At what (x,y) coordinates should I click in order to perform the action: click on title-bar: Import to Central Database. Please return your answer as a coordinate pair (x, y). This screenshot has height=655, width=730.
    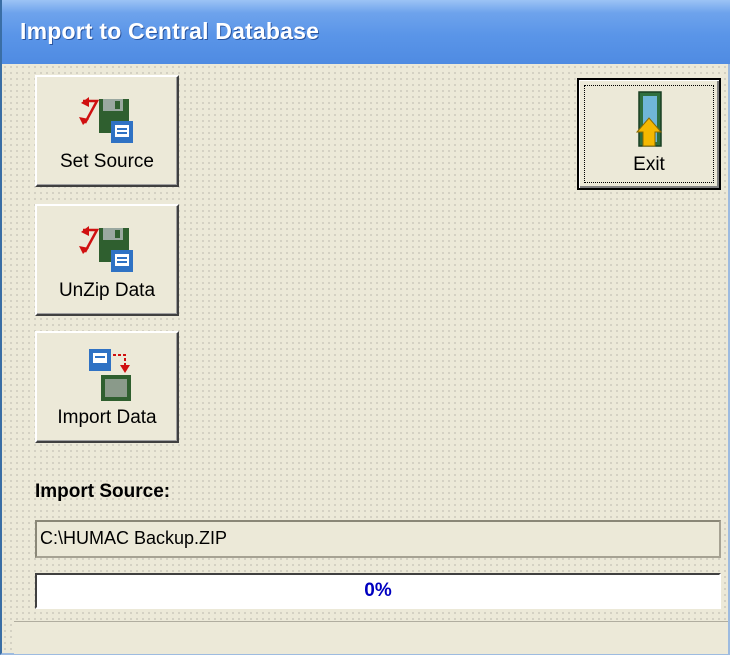
    Looking at the image, I should click on (366, 32).